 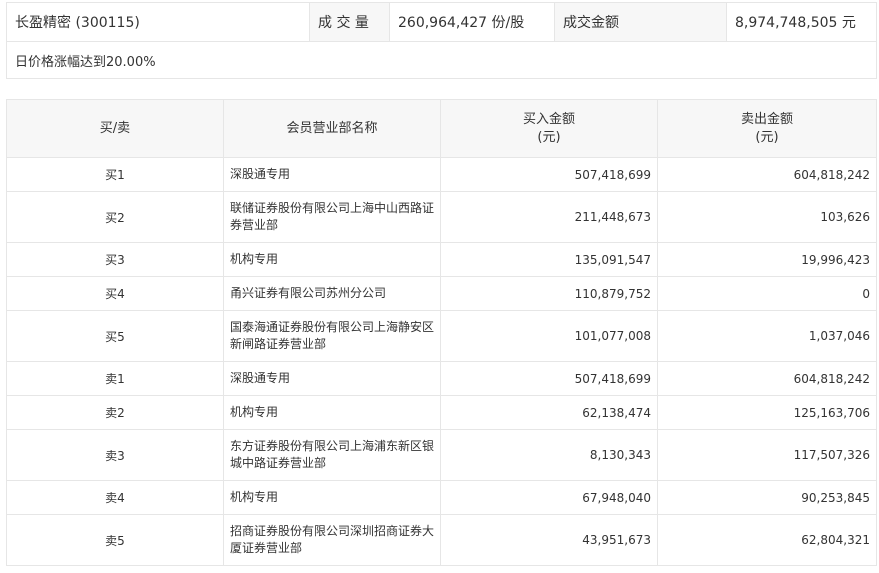 I want to click on side-cell: 卖5, so click(x=115, y=540).